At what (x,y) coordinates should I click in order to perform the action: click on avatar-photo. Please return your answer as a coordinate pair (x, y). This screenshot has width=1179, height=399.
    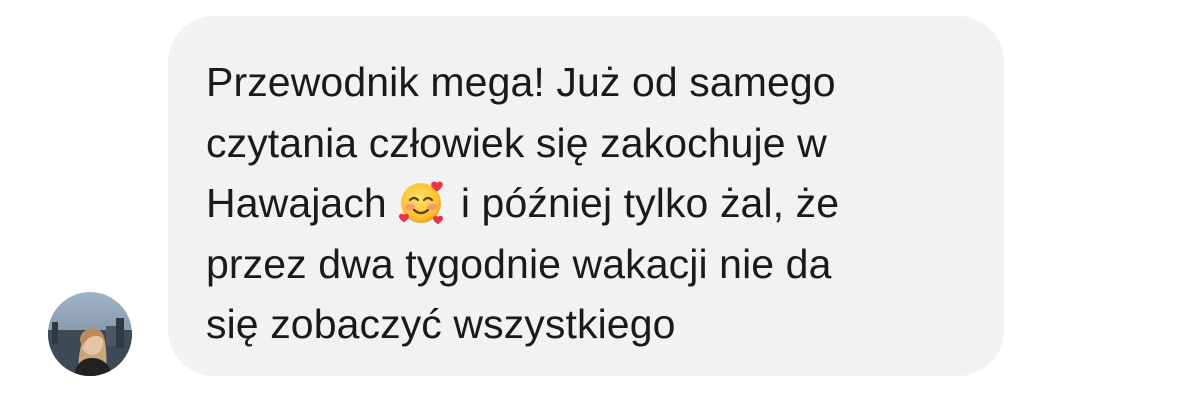
    Looking at the image, I should click on (90, 334).